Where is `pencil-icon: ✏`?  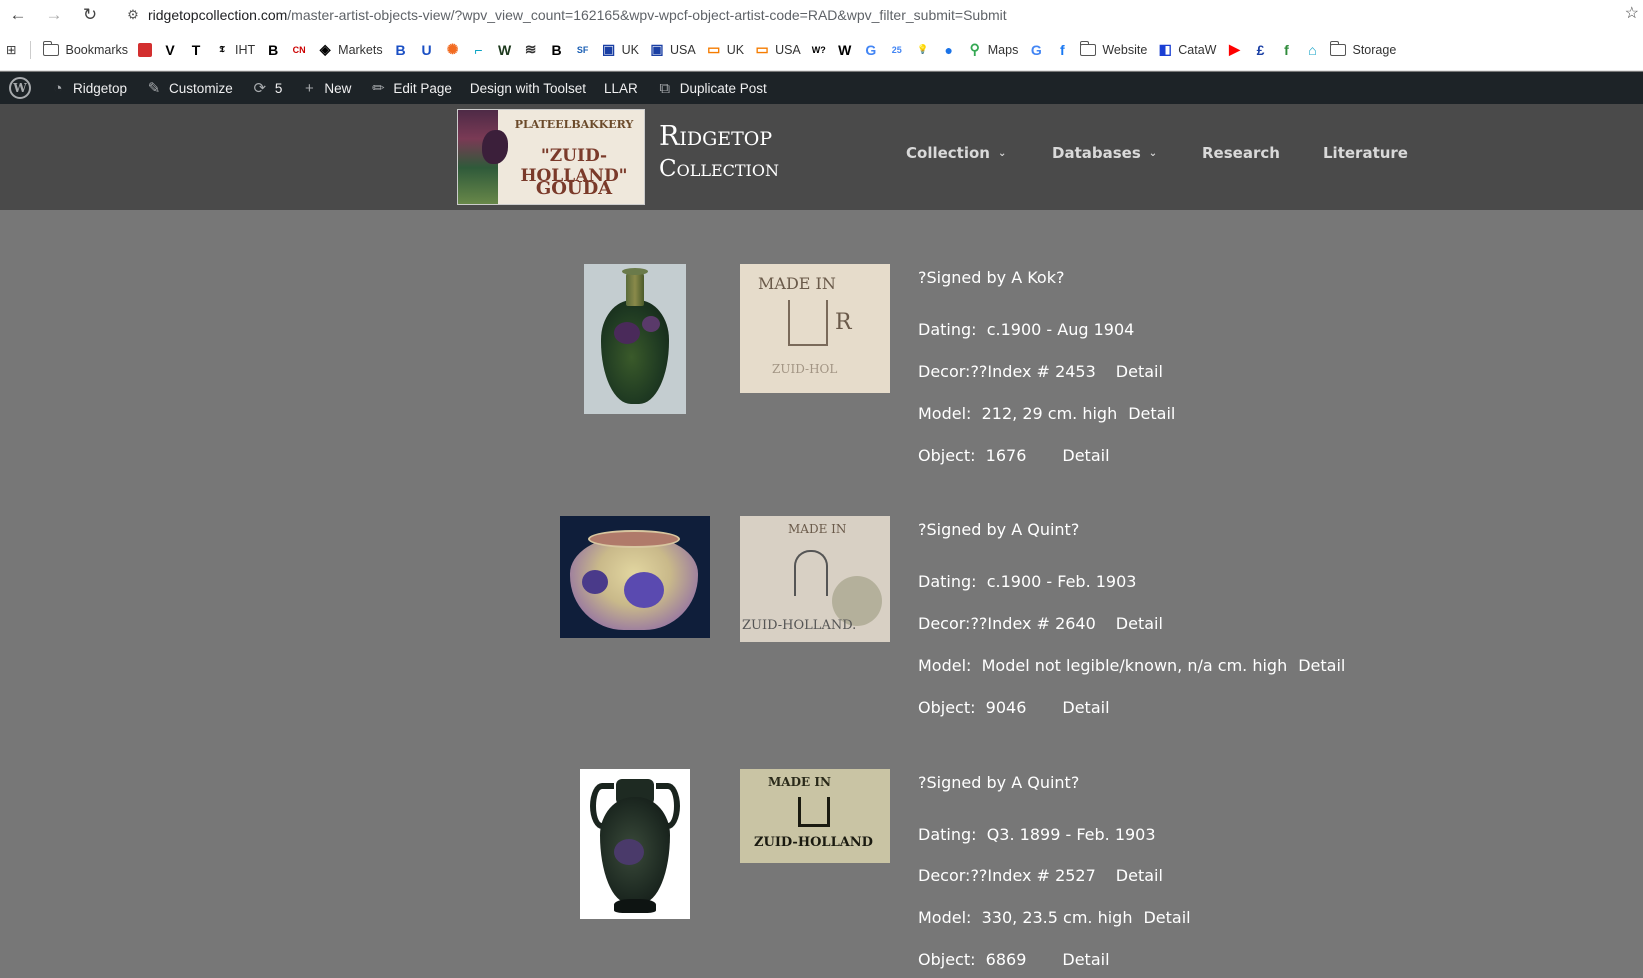
pencil-icon: ✏ is located at coordinates (378, 88).